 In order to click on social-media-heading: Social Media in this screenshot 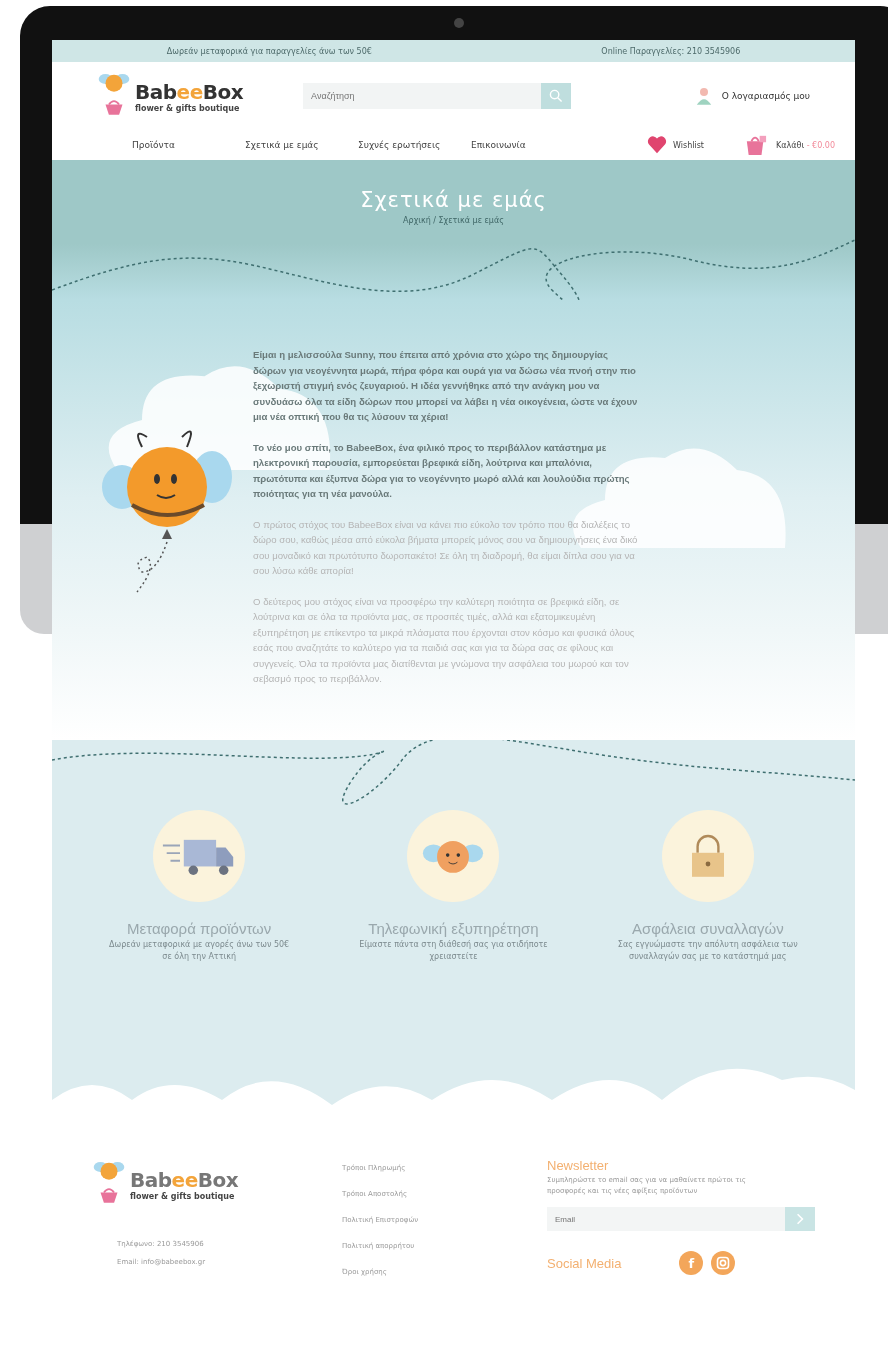, I will do `click(584, 1263)`.